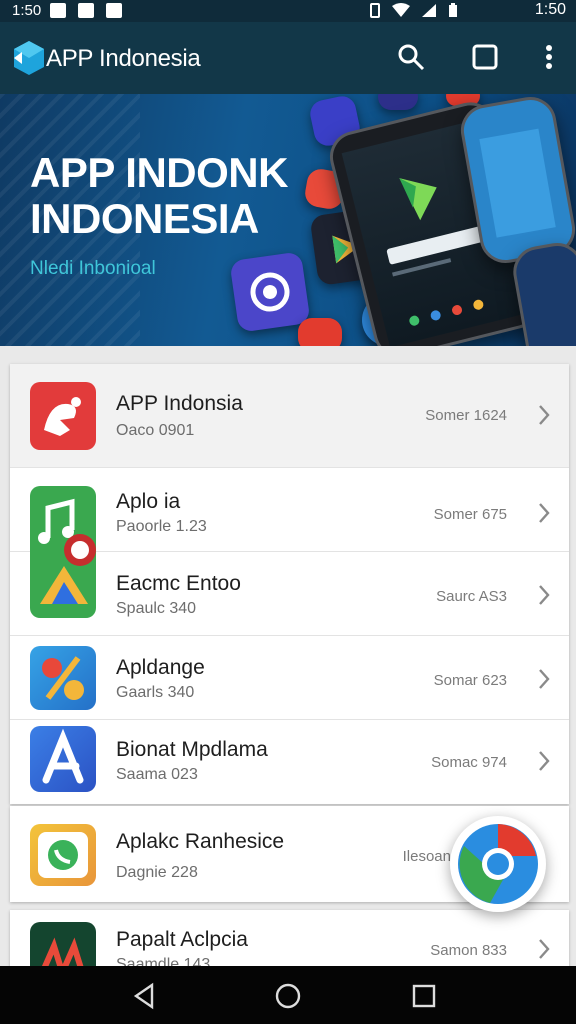 The width and height of the screenshot is (576, 1024). Describe the element at coordinates (470, 680) in the screenshot. I see `app-meta: Somar 623` at that location.